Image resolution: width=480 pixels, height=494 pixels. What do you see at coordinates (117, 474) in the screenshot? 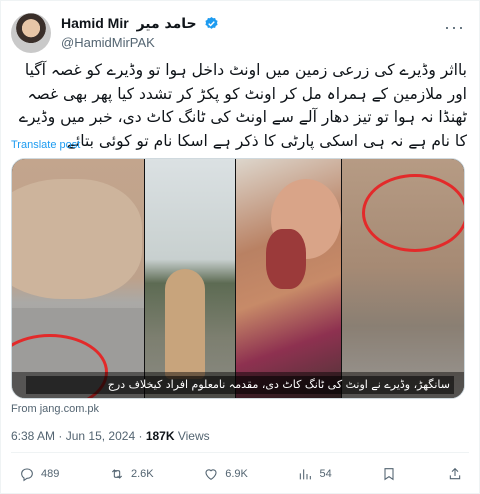
I see `repost-icon` at bounding box center [117, 474].